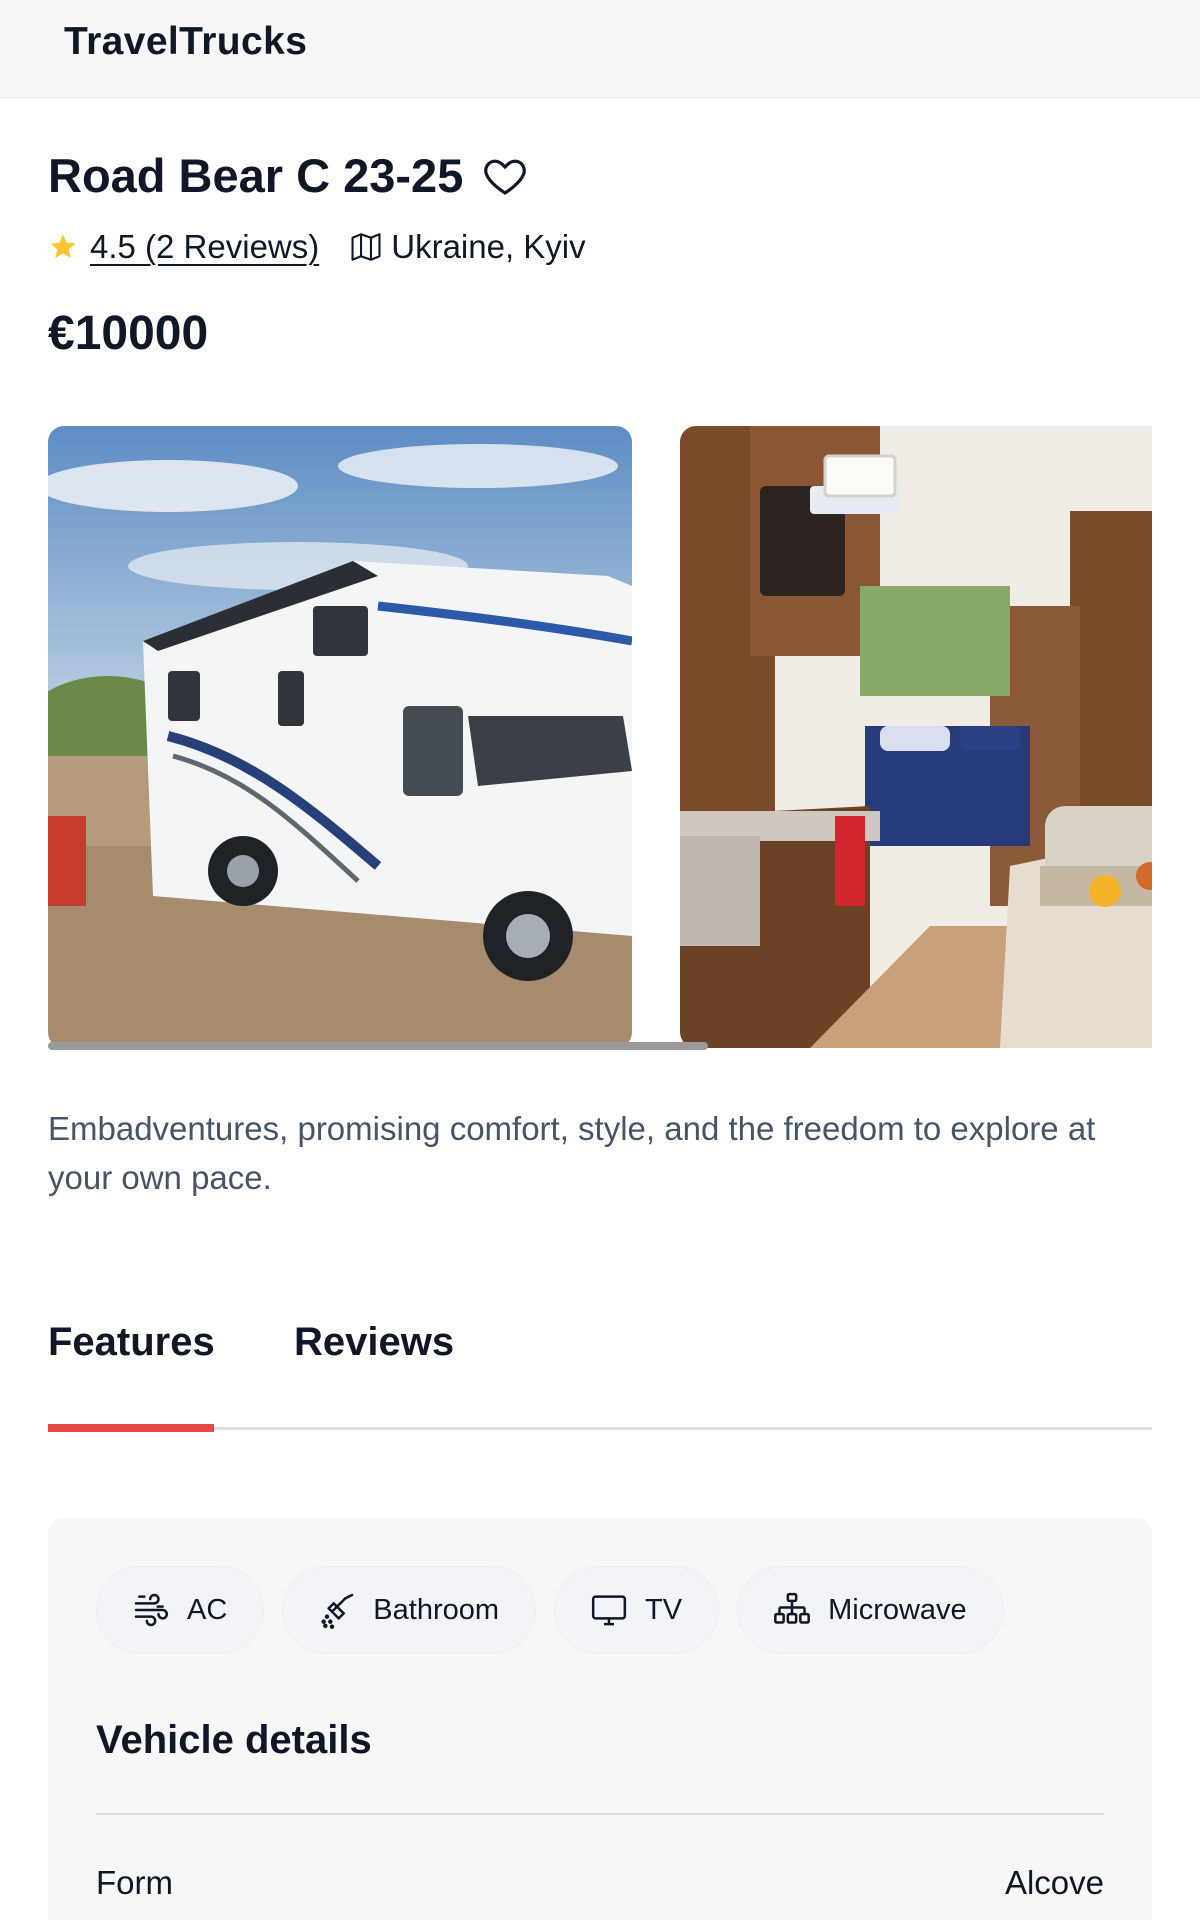  What do you see at coordinates (600, 1376) in the screenshot?
I see `tabs: Features Reviews` at bounding box center [600, 1376].